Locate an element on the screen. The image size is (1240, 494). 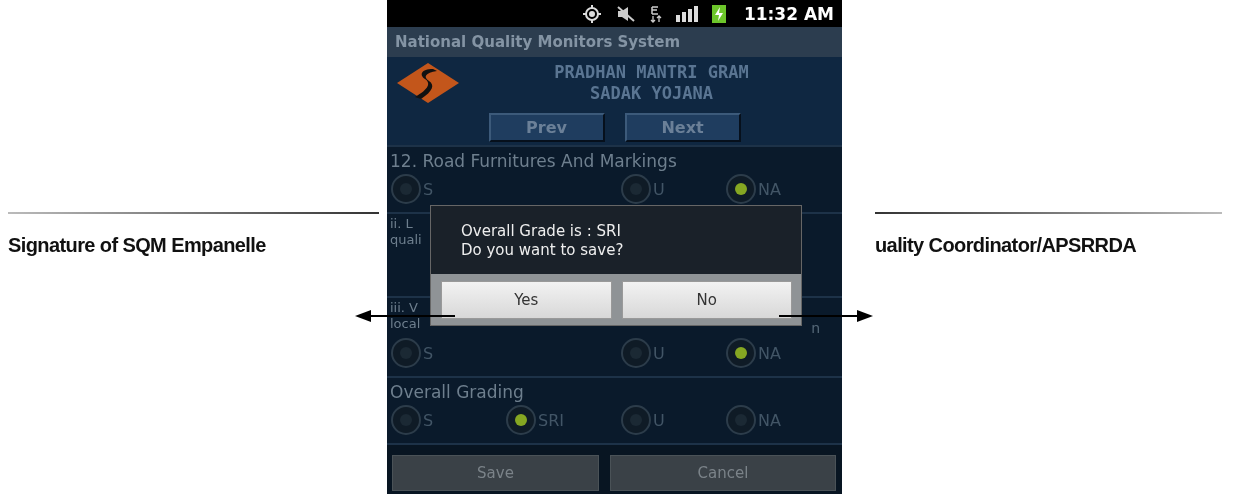
dialog-message: Do you want to save? is located at coordinates (543, 250).